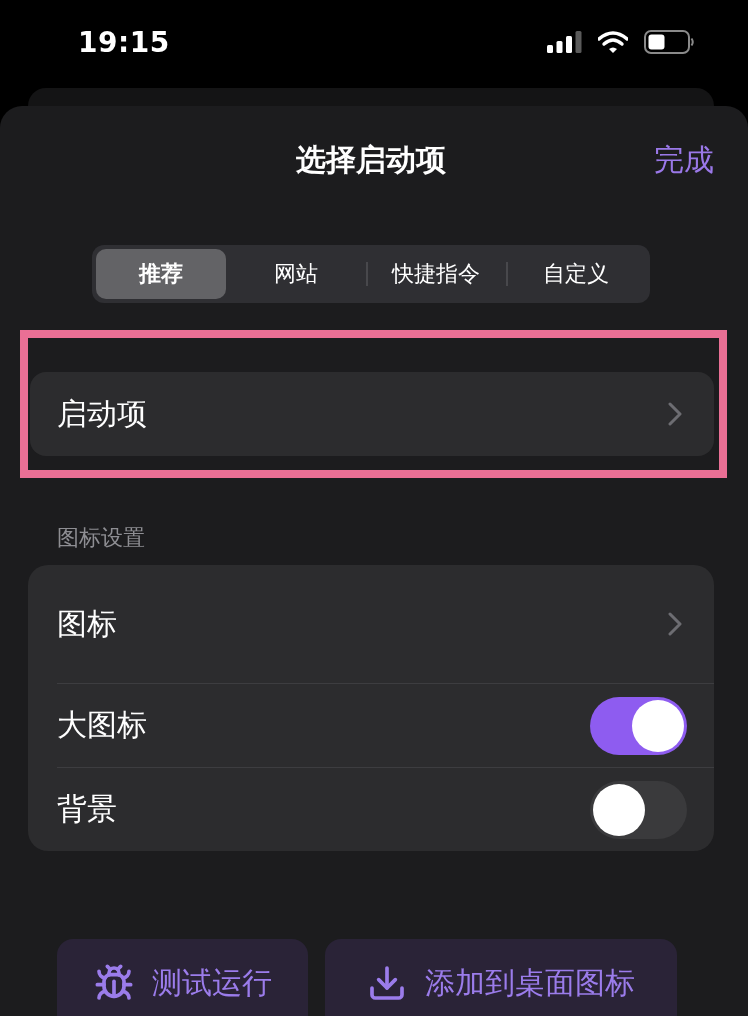 The height and width of the screenshot is (1016, 748). I want to click on action-button: 测试运行, so click(182, 977).